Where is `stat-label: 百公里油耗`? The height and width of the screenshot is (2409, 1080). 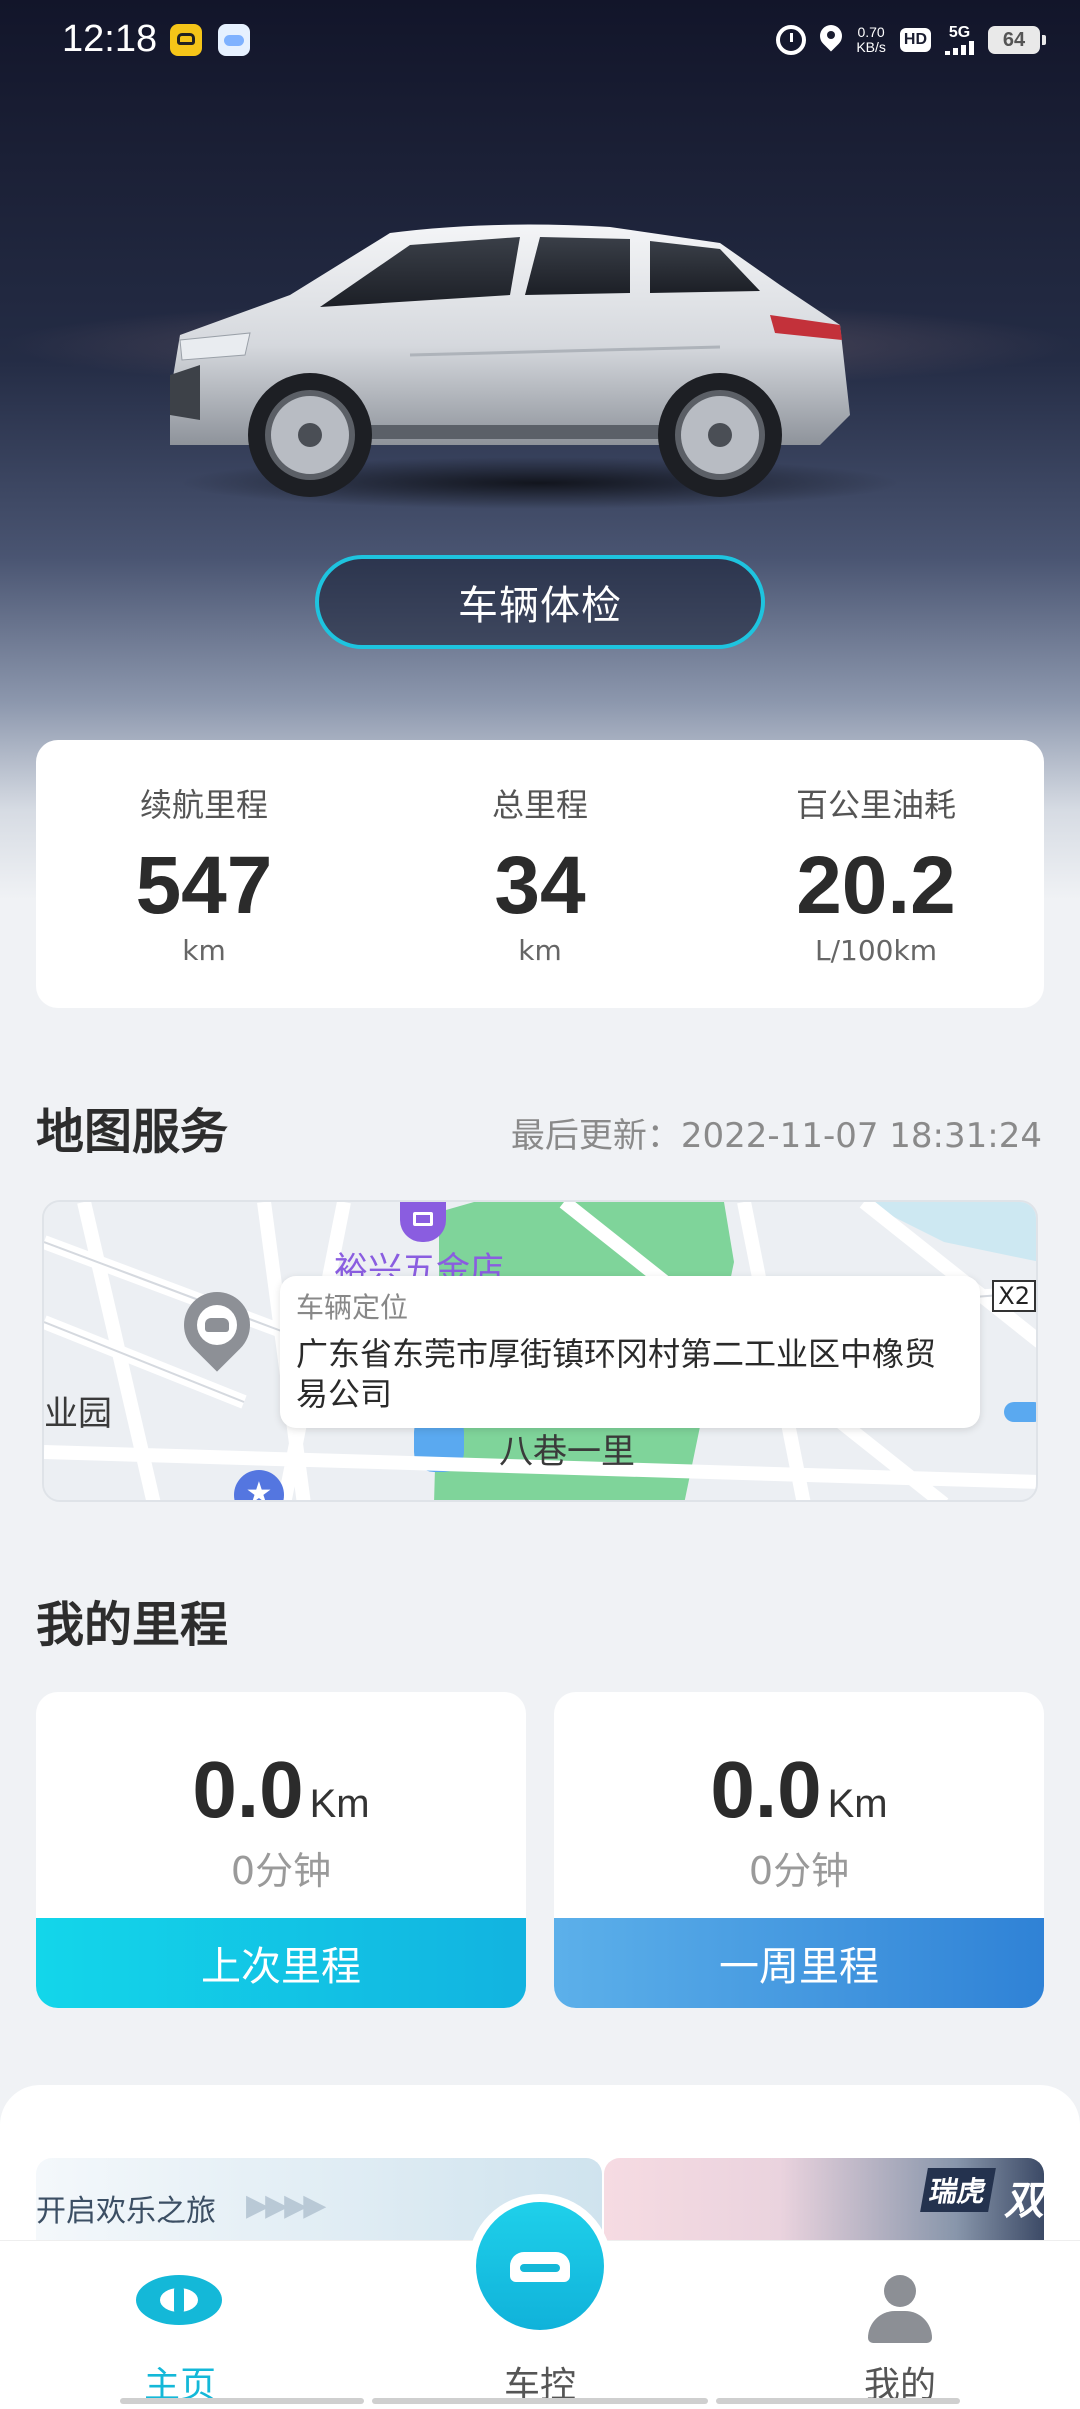 stat-label: 百公里油耗 is located at coordinates (875, 805).